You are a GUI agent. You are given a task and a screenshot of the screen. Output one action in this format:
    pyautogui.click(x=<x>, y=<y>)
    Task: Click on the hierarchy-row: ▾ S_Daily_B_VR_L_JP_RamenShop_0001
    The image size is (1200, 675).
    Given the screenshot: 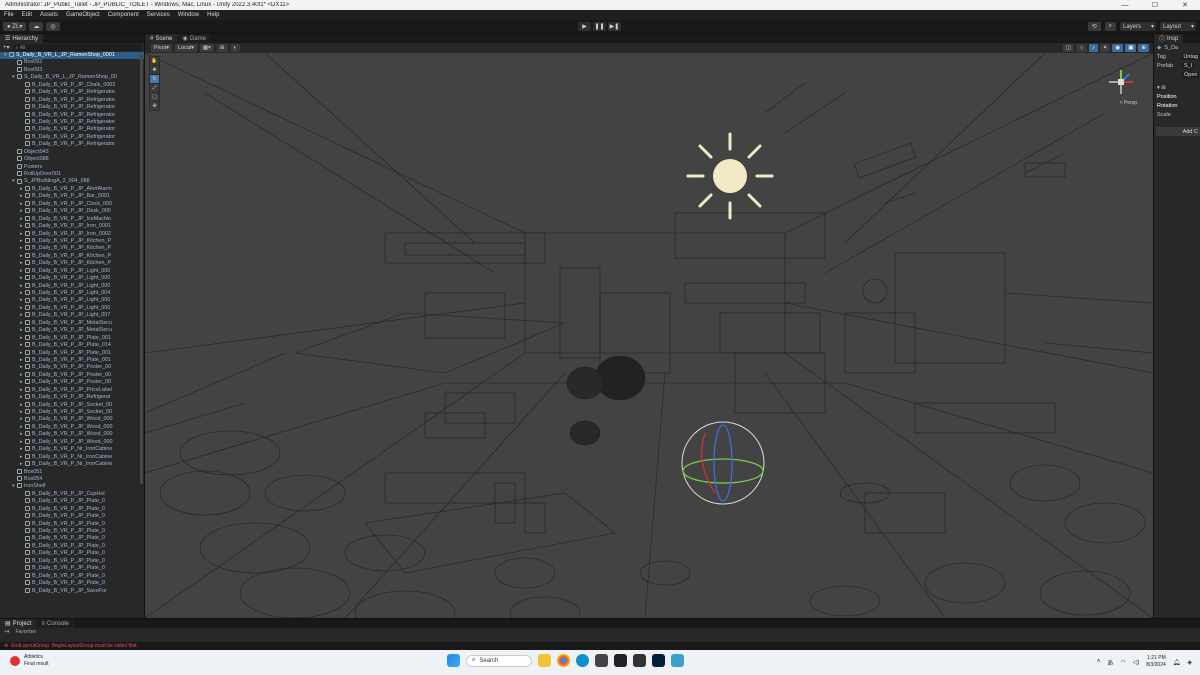 What is the action you would take?
    pyautogui.click(x=72, y=56)
    